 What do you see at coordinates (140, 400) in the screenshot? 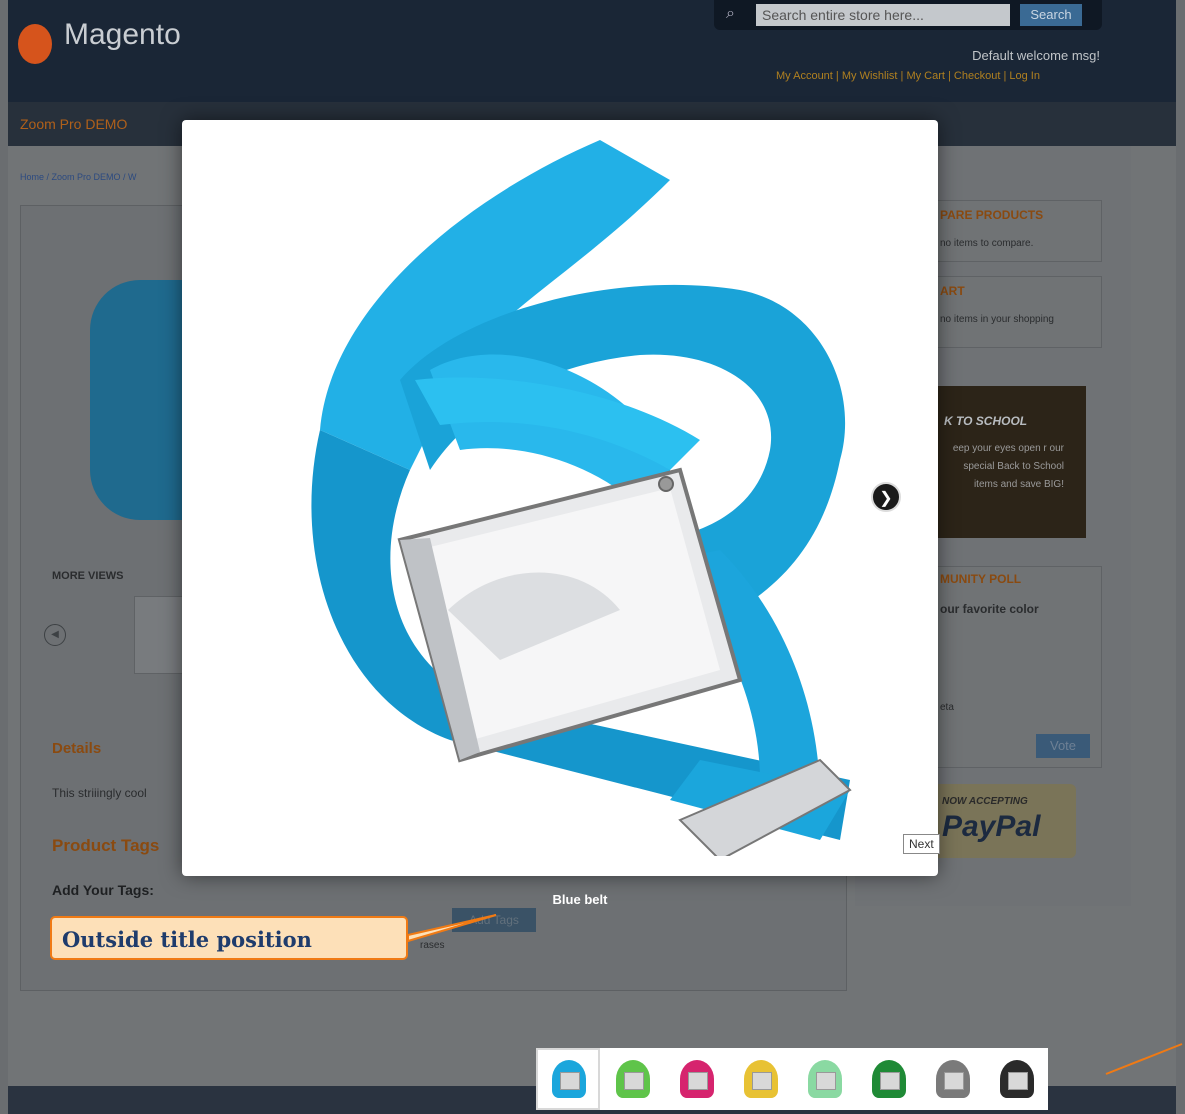
I see `product-main-image` at bounding box center [140, 400].